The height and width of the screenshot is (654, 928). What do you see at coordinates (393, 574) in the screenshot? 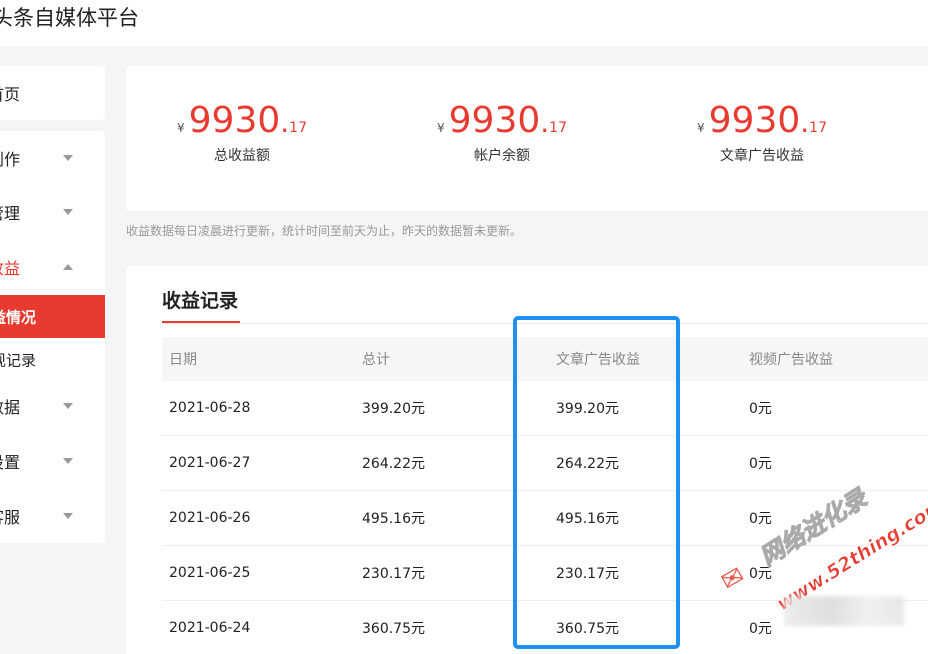
I see `cell-total: 230.17元` at bounding box center [393, 574].